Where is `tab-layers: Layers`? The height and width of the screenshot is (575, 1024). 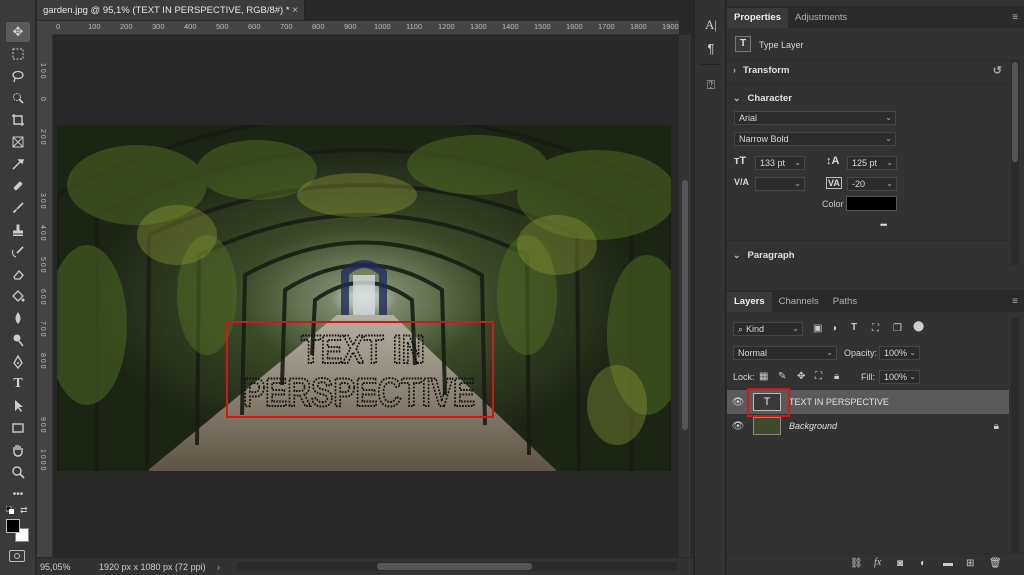 tab-layers: Layers is located at coordinates (749, 302).